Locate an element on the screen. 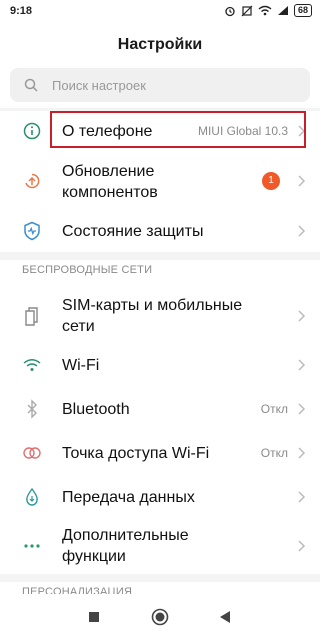 The width and height of the screenshot is (320, 640). highlight-box is located at coordinates (178, 129).